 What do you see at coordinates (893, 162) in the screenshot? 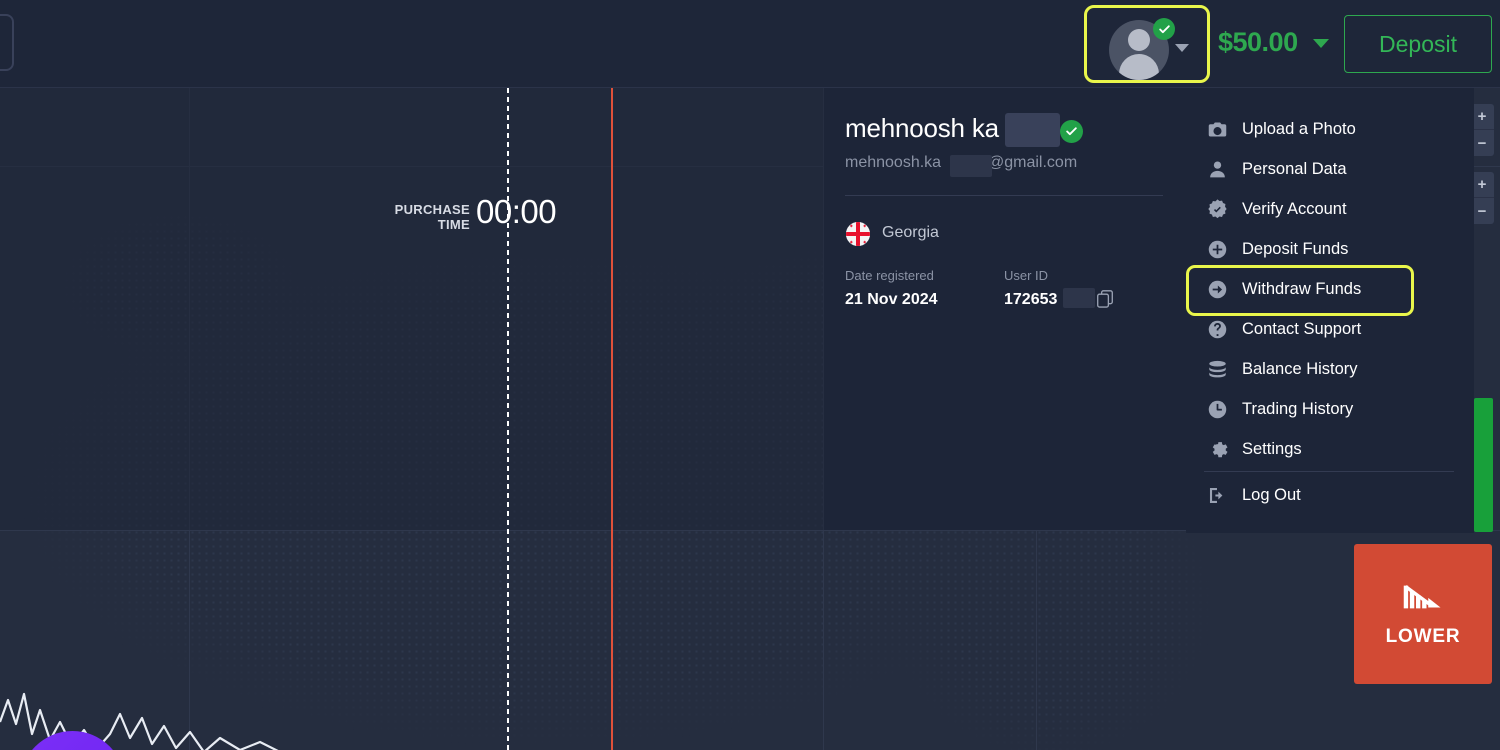
I see `profile-email-local: mehnoosh.ka` at bounding box center [893, 162].